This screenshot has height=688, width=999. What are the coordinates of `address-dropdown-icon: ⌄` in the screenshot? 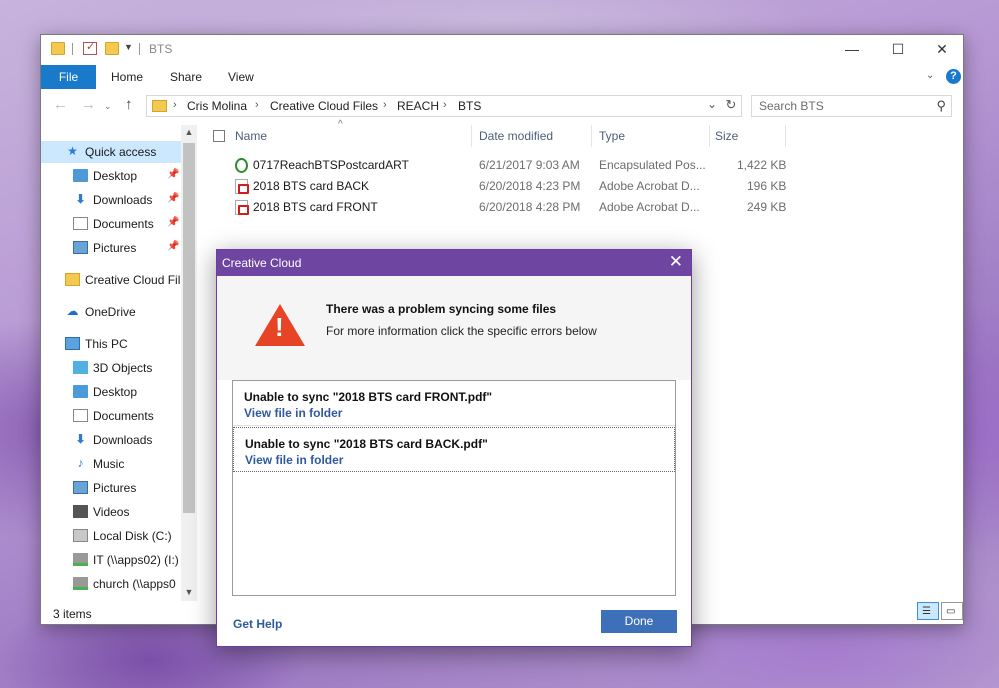 It's located at (712, 104).